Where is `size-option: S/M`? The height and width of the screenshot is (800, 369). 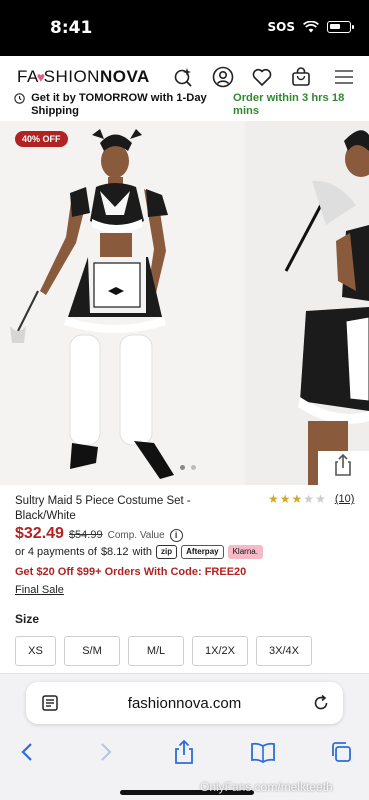
size-option: S/M is located at coordinates (92, 651).